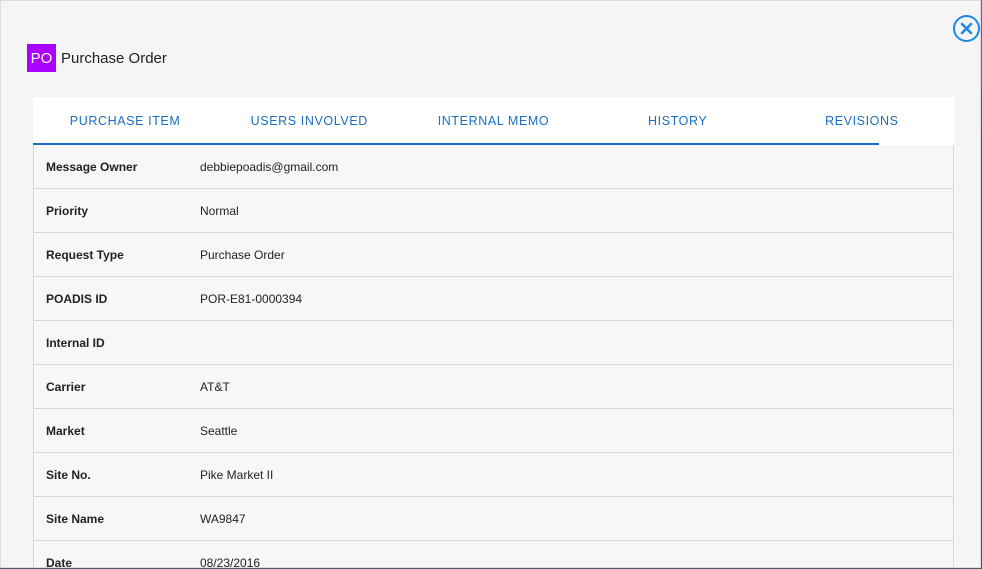  I want to click on table-row: Internal ID, so click(493, 342).